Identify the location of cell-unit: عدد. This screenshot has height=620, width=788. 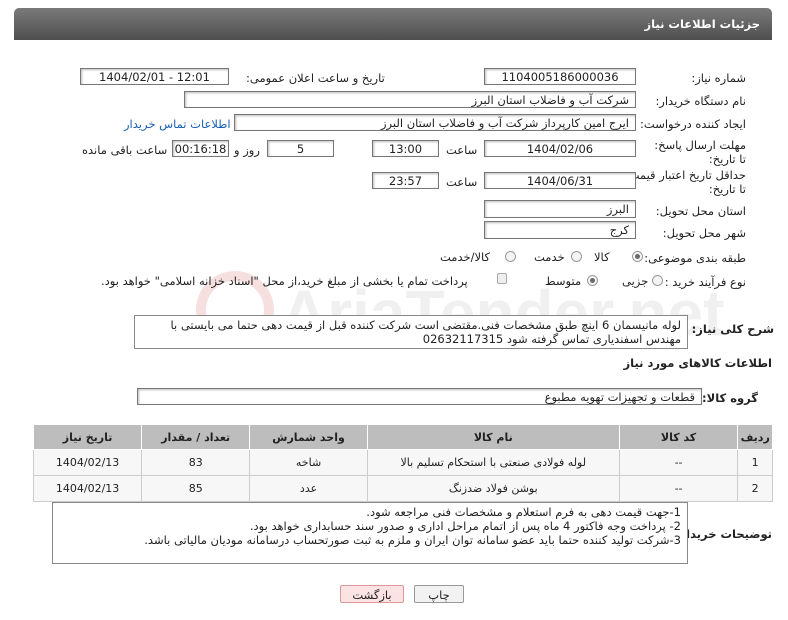
(308, 488).